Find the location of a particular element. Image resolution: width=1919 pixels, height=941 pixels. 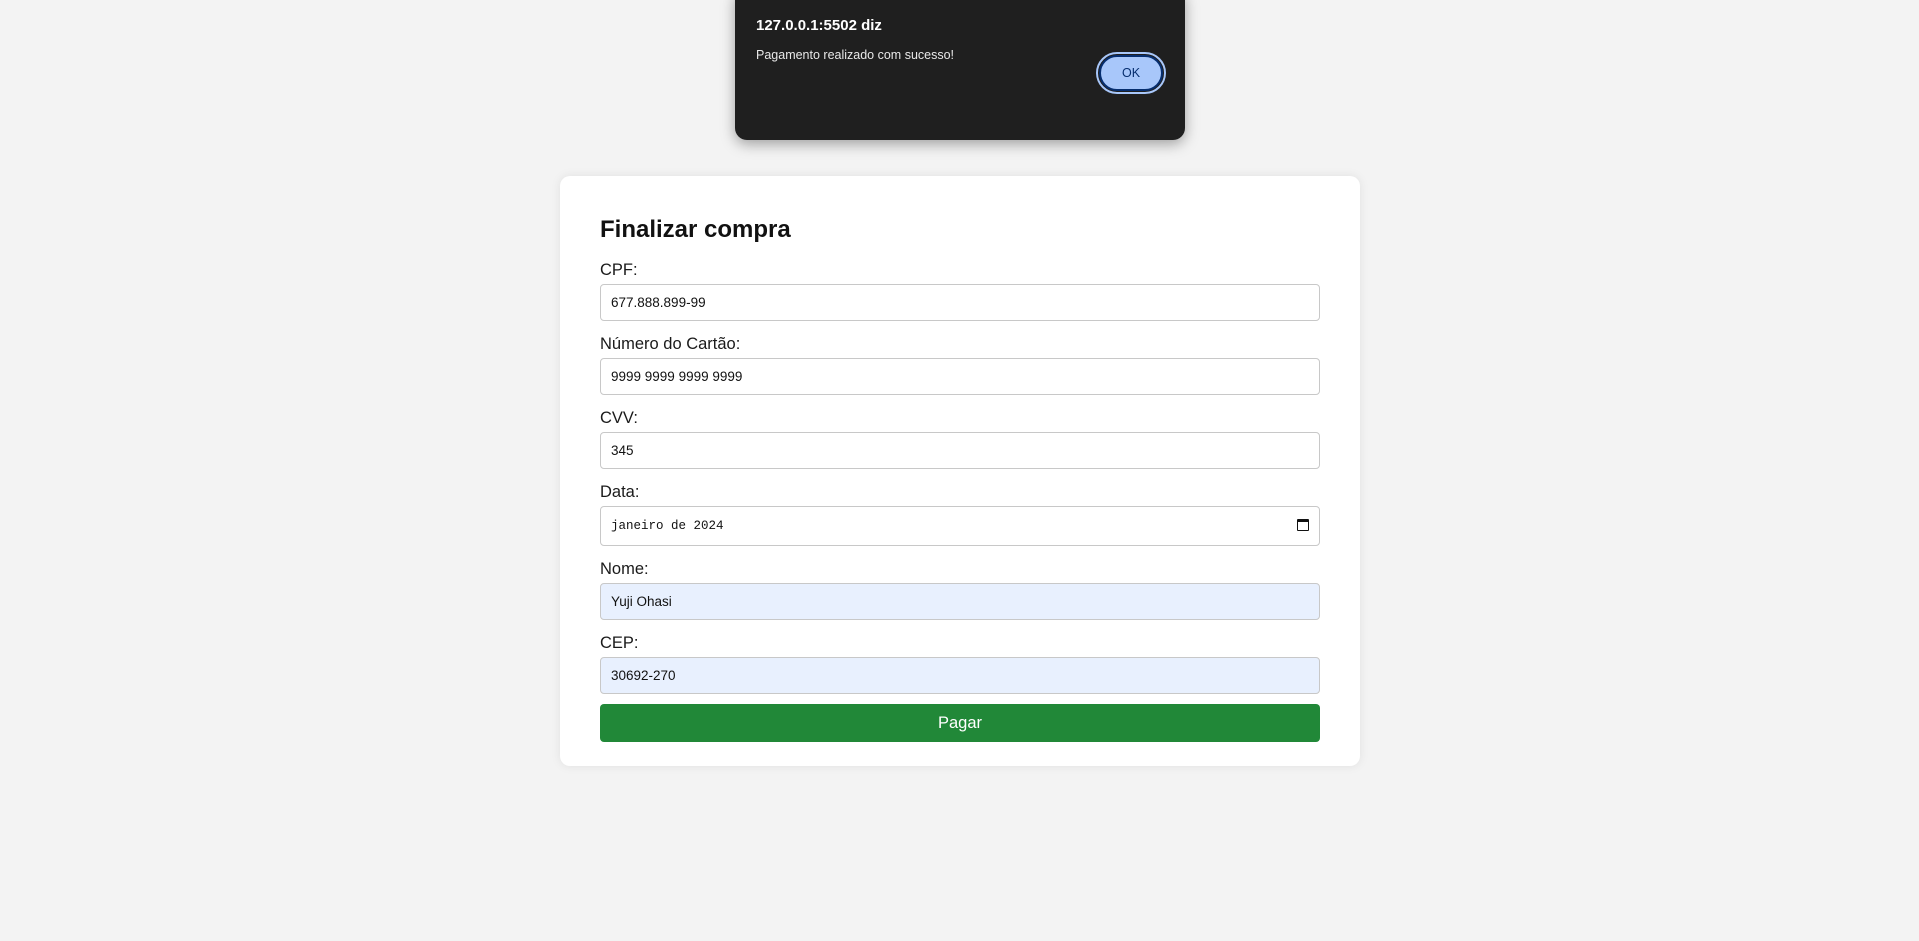

cep-label: CEP: is located at coordinates (619, 643).